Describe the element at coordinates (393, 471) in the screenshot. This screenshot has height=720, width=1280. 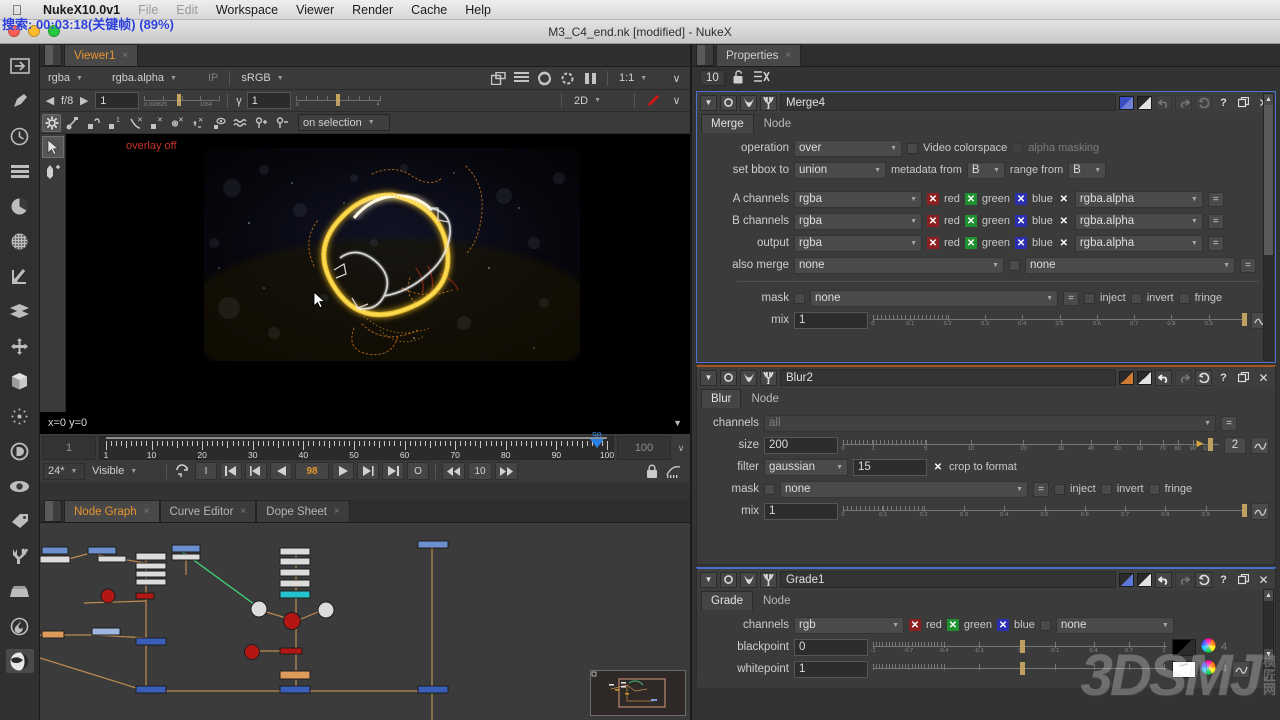
I see `last-frame-button` at that location.